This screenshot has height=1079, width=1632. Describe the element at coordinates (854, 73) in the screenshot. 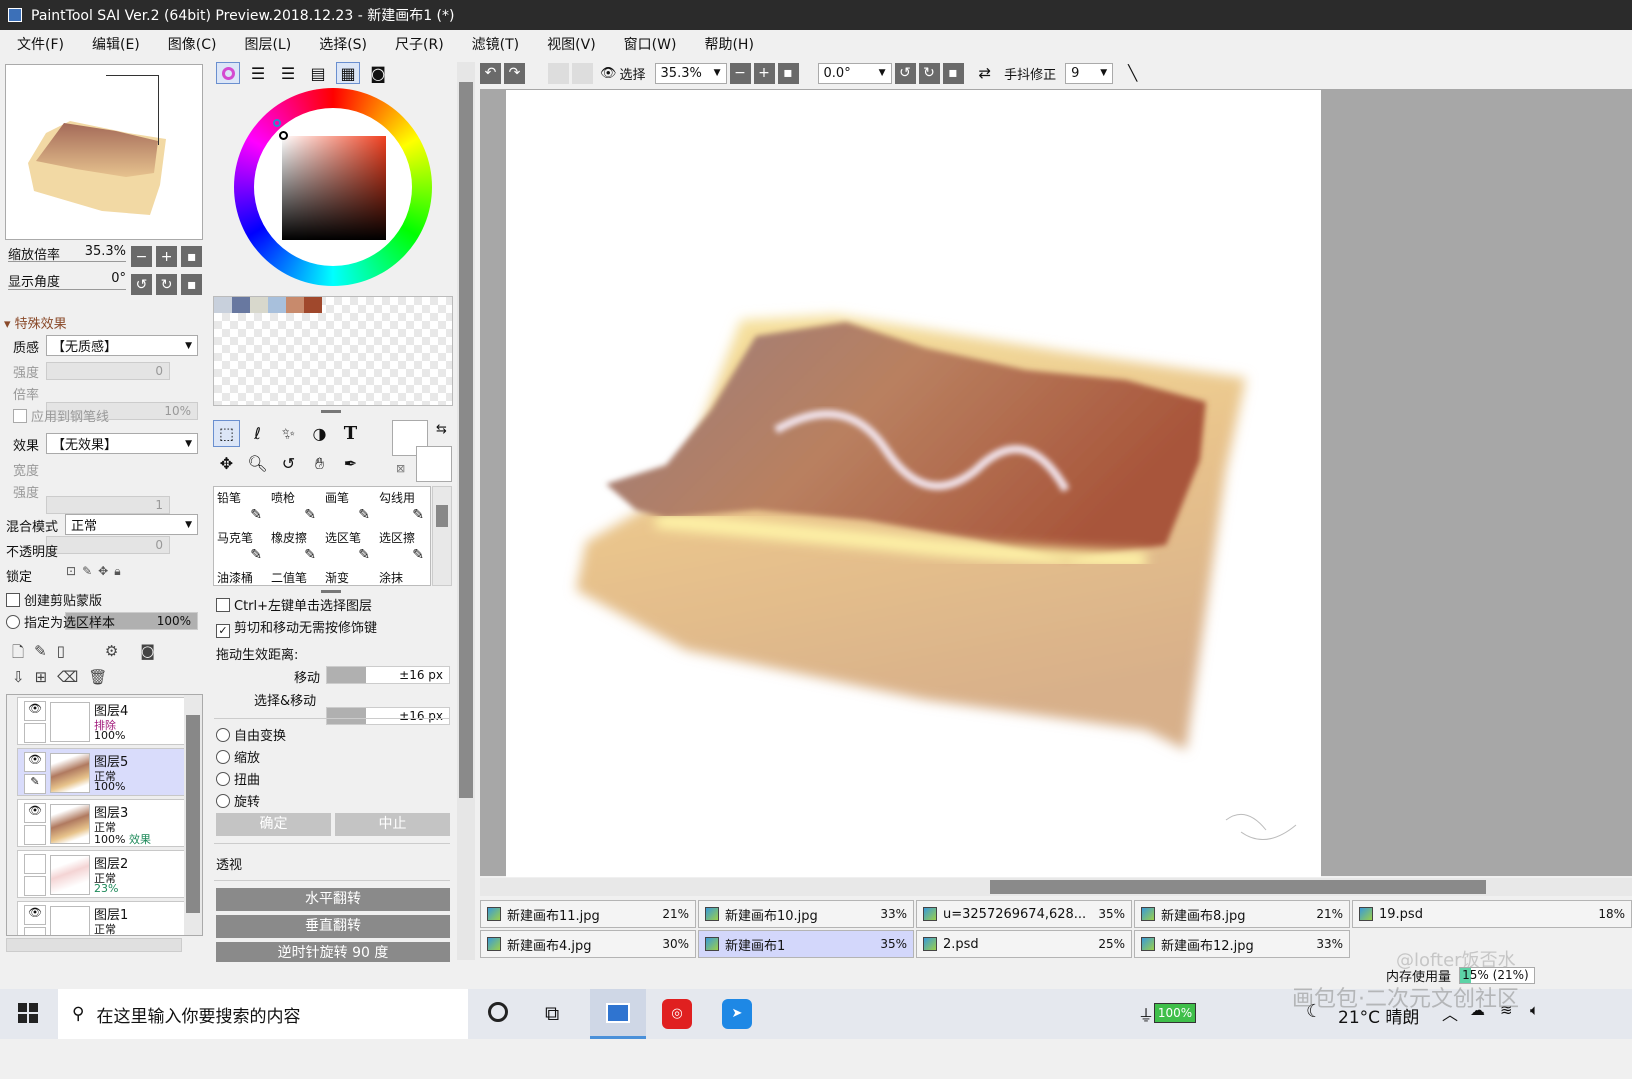

I see `angle-field: 0.0° ▼` at that location.